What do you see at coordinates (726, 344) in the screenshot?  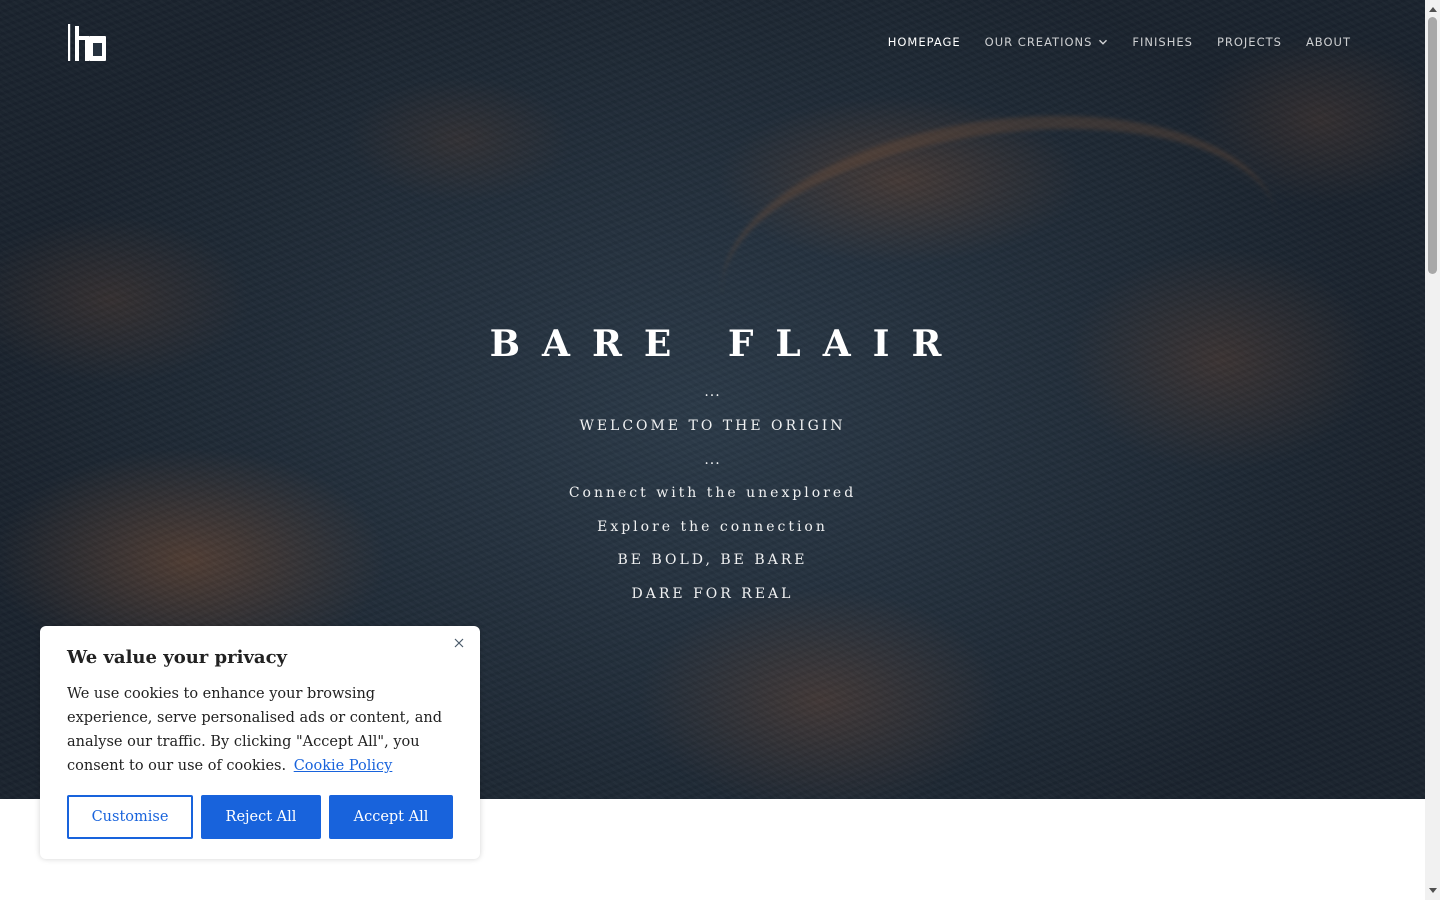 I see `hero-title: BARE FLAIR` at bounding box center [726, 344].